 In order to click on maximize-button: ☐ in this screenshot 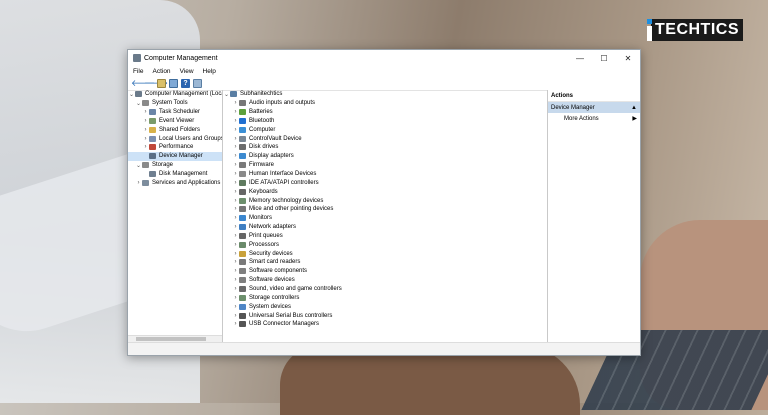, I will do `click(604, 58)`.